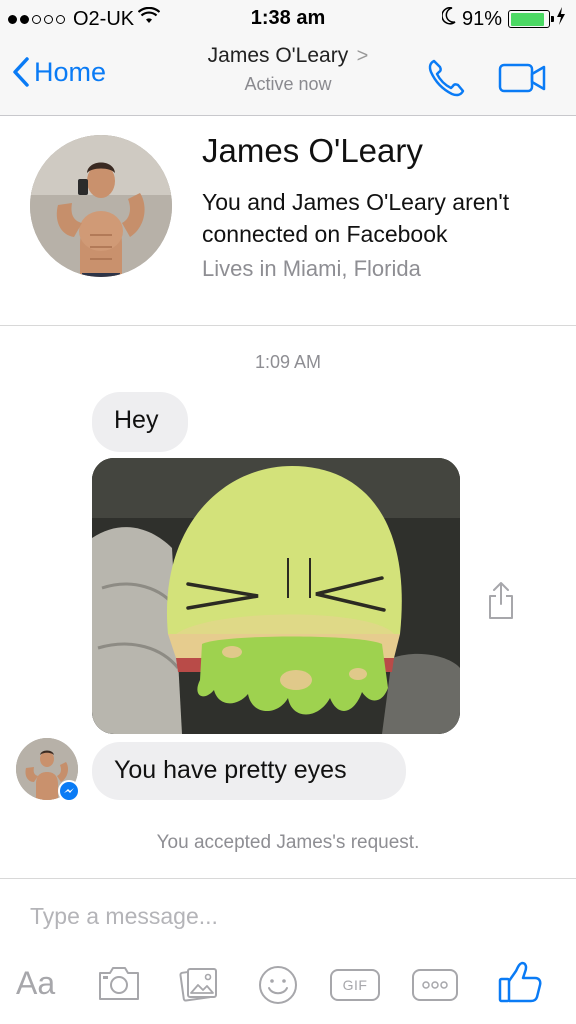 The width and height of the screenshot is (576, 1024). I want to click on more-button, so click(435, 985).